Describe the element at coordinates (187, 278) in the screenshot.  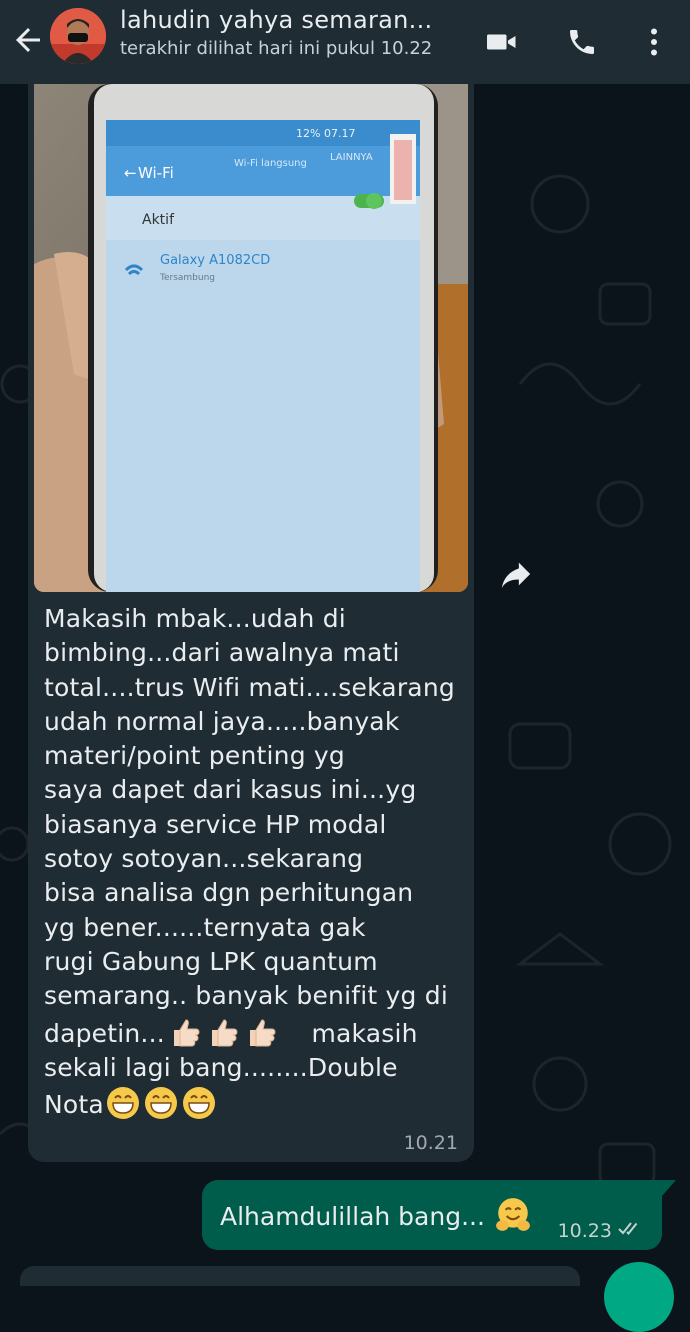
I see `photo-network-status: Tersambung` at that location.